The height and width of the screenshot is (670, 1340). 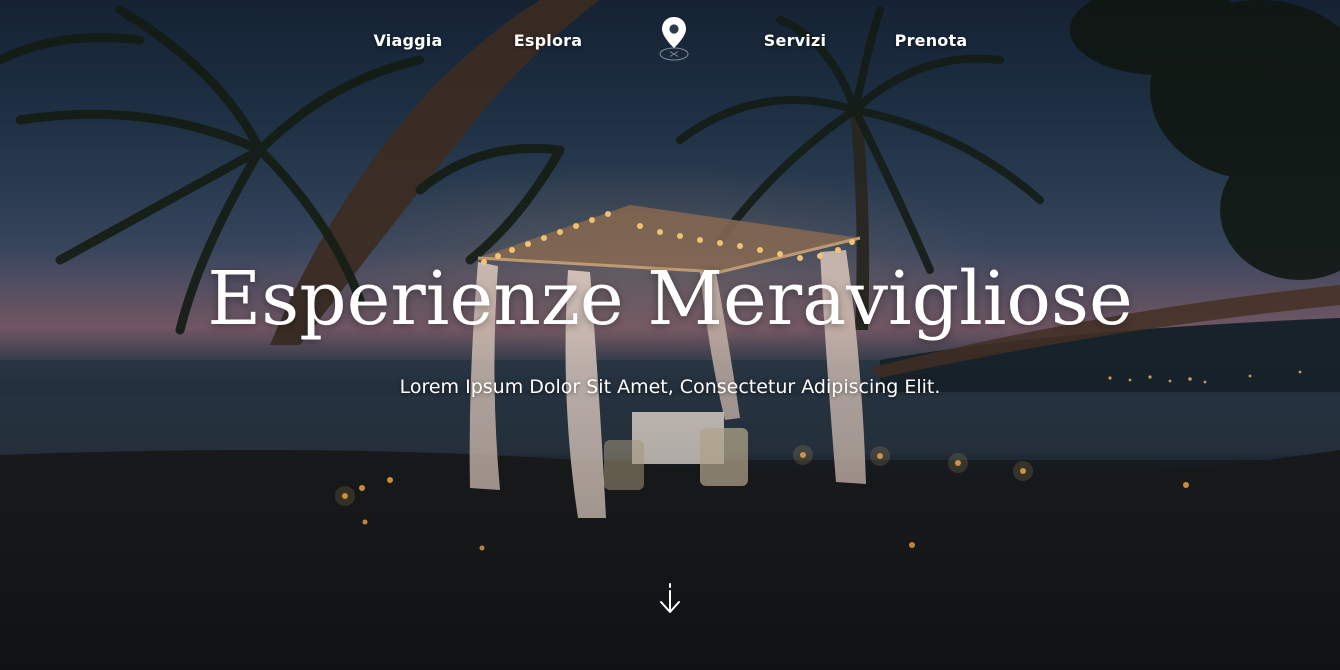 What do you see at coordinates (408, 41) in the screenshot?
I see `nav-link-viaggia: Viaggia` at bounding box center [408, 41].